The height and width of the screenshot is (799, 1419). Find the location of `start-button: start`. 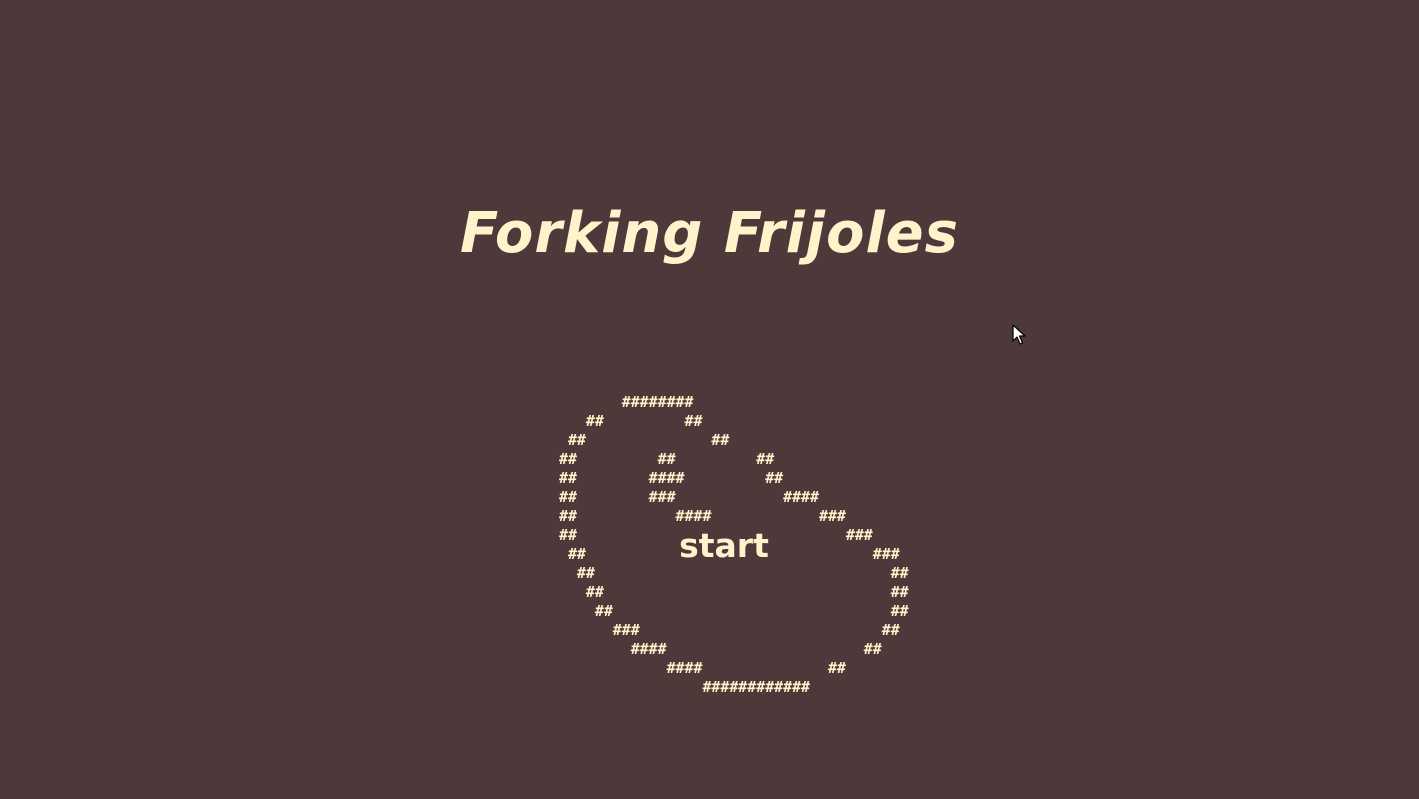

start-button: start is located at coordinates (724, 546).